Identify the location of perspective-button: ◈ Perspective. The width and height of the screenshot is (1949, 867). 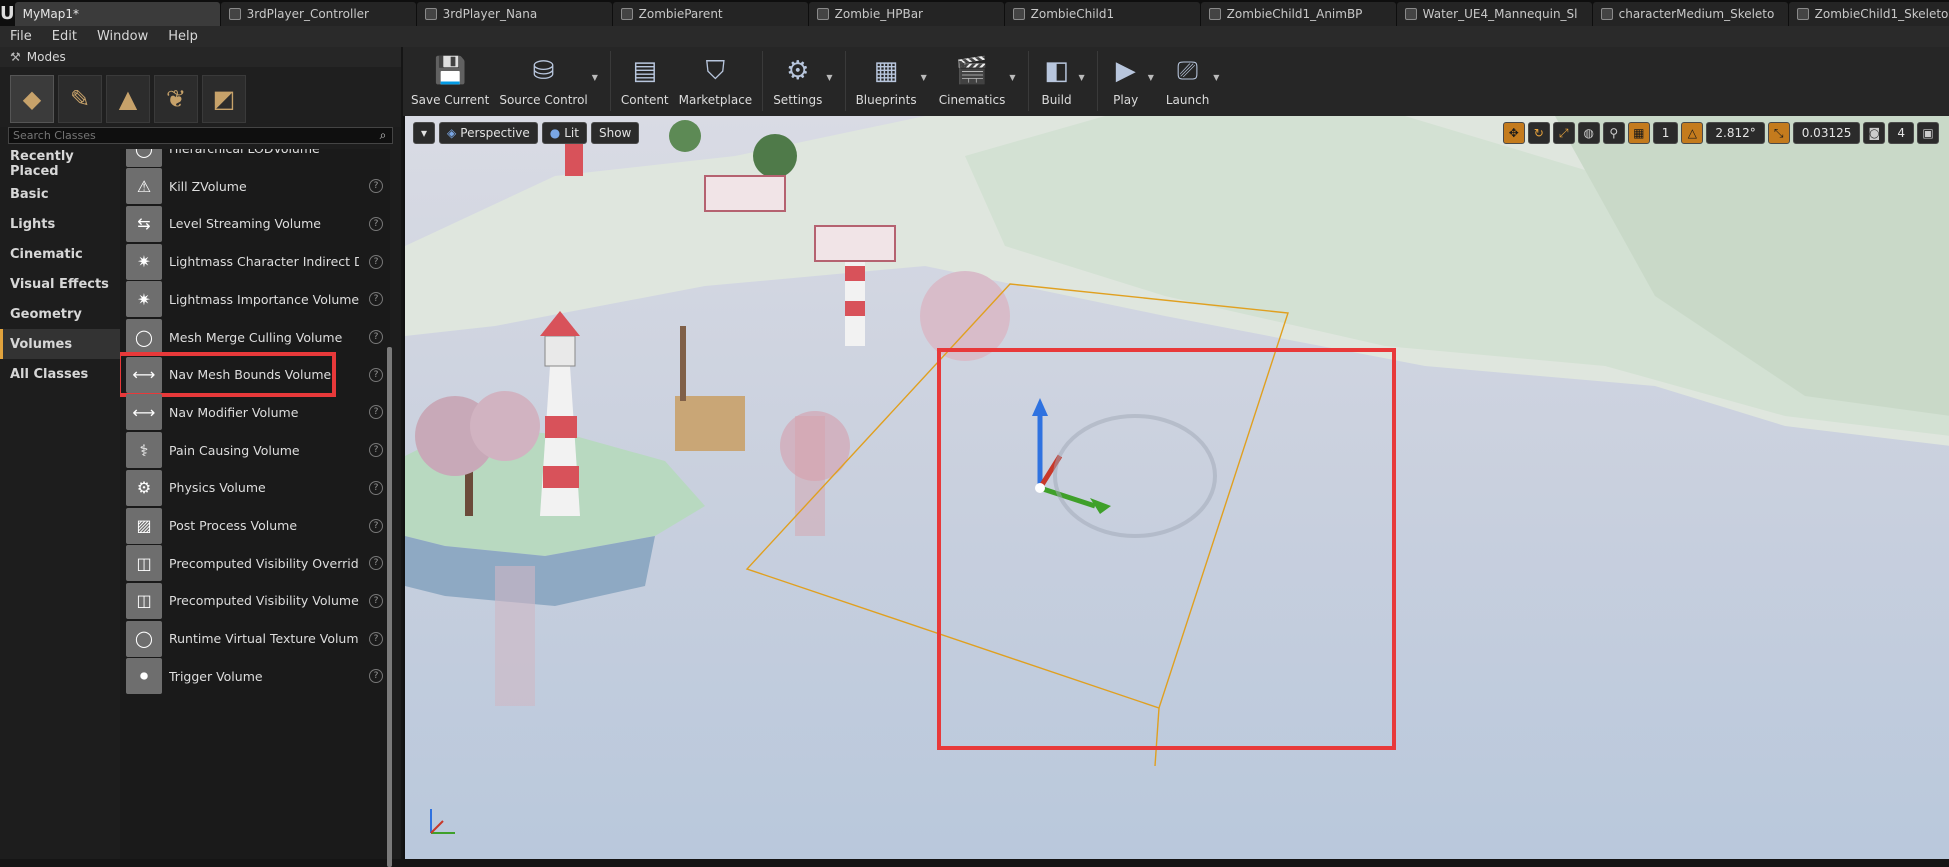
(488, 133).